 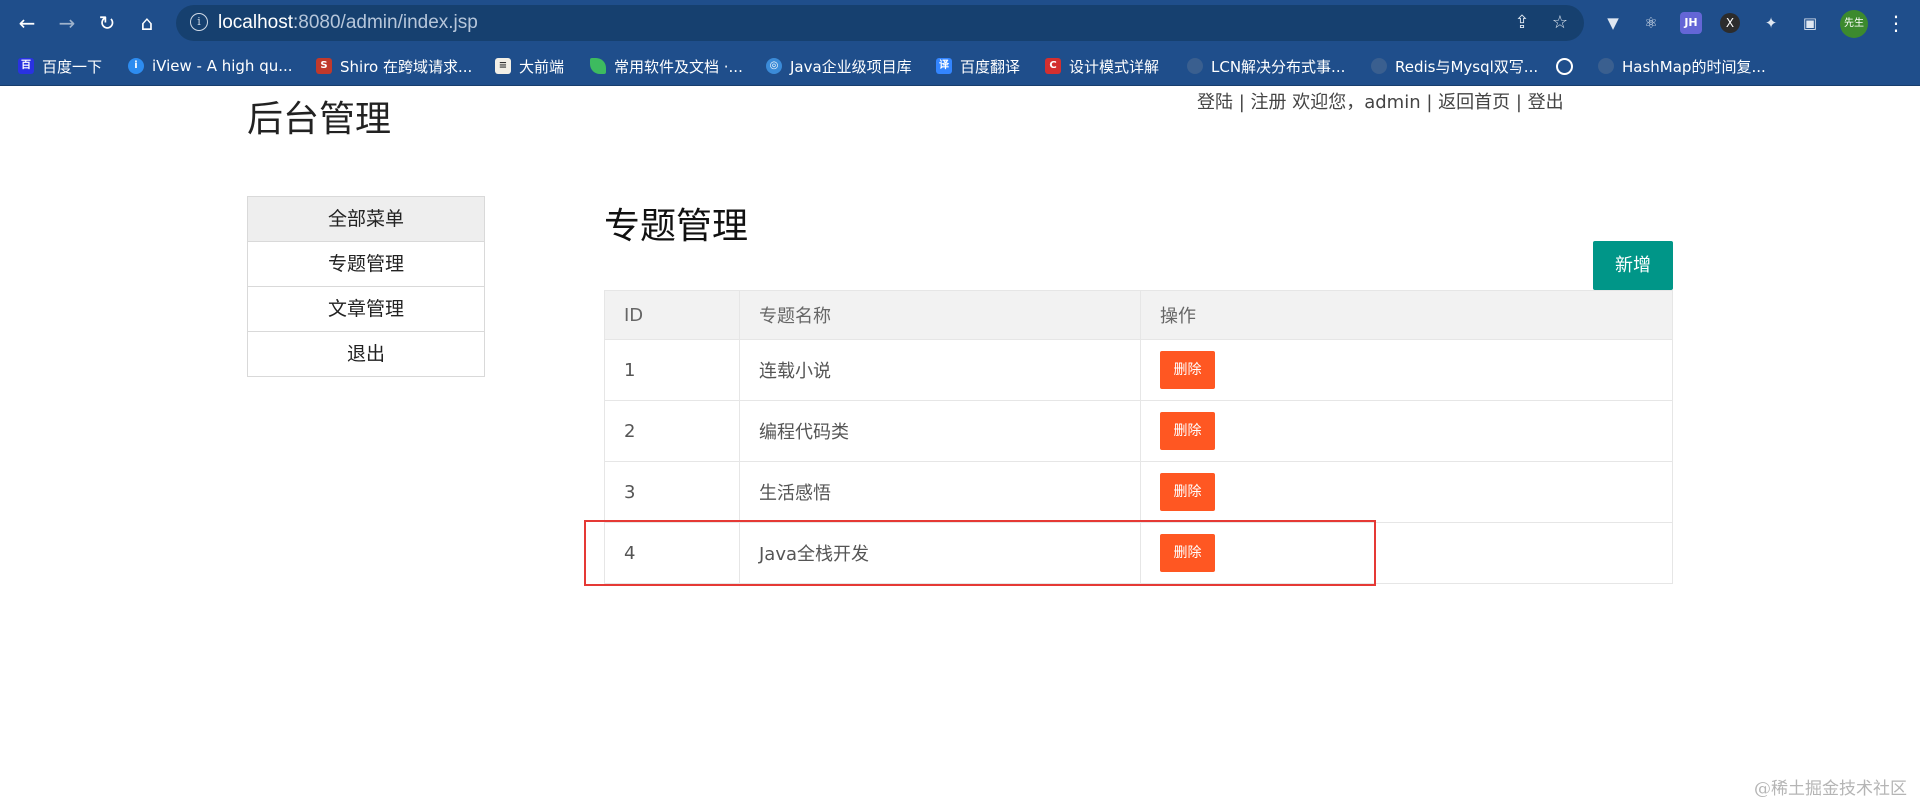 I want to click on bookmark-label: 百度翻译, so click(x=990, y=66).